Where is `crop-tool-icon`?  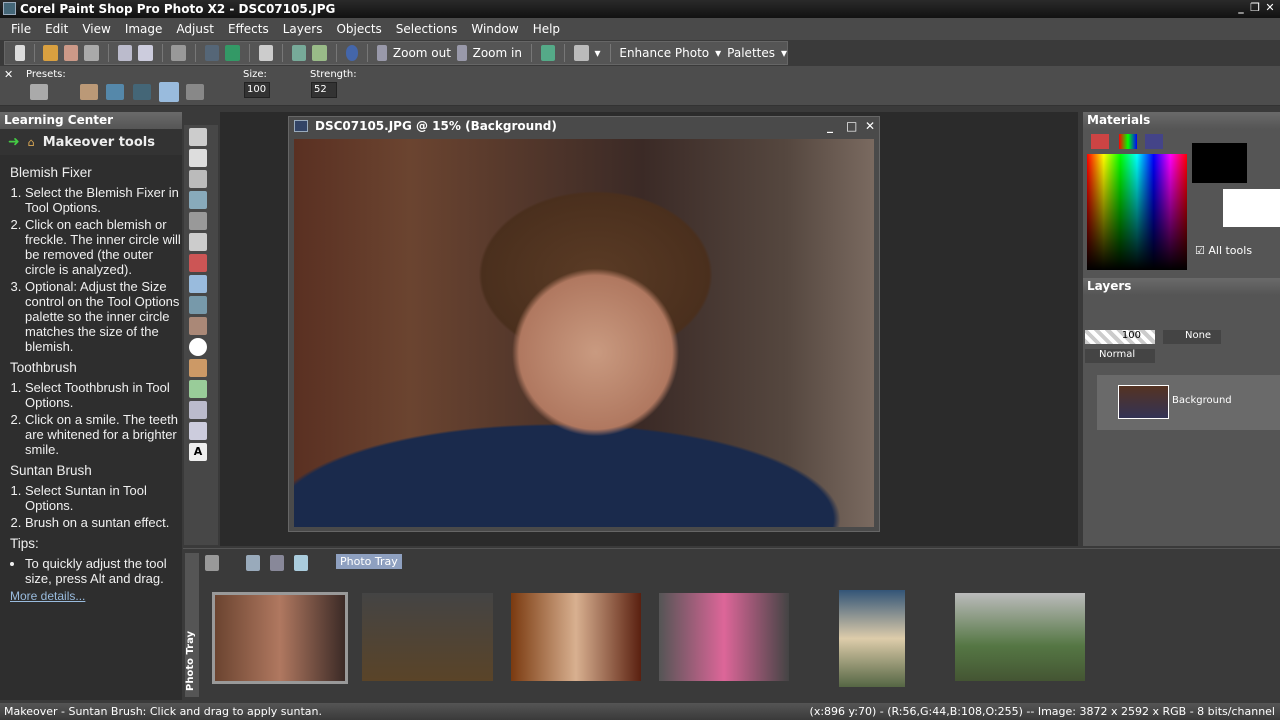 crop-tool-icon is located at coordinates (198, 221).